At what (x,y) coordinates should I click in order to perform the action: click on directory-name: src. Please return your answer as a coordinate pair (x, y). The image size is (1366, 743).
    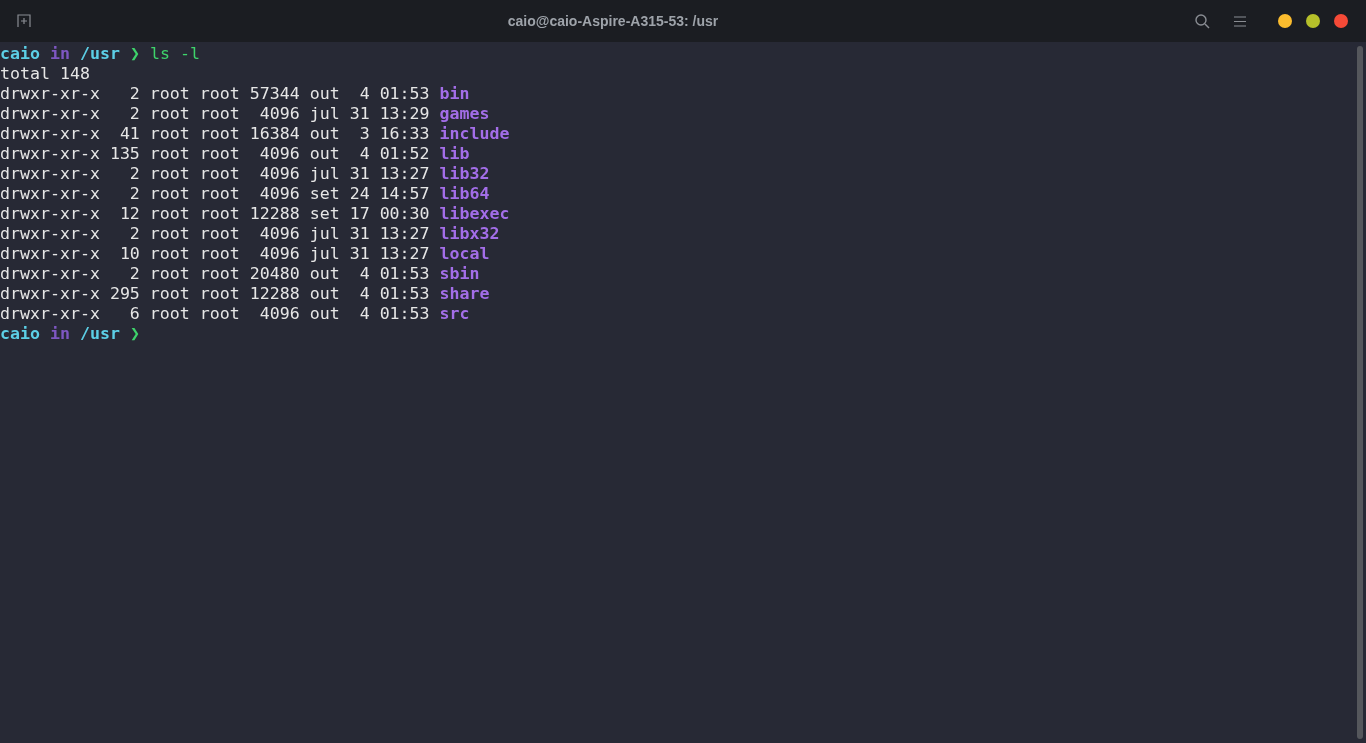
    Looking at the image, I should click on (454, 314).